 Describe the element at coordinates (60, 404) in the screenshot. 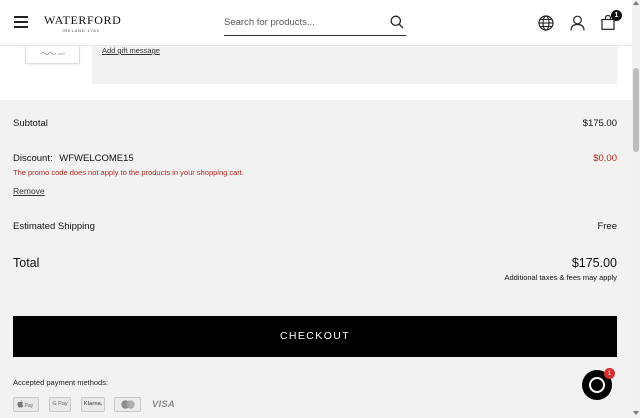

I see `gpay-badge: G Pay` at that location.